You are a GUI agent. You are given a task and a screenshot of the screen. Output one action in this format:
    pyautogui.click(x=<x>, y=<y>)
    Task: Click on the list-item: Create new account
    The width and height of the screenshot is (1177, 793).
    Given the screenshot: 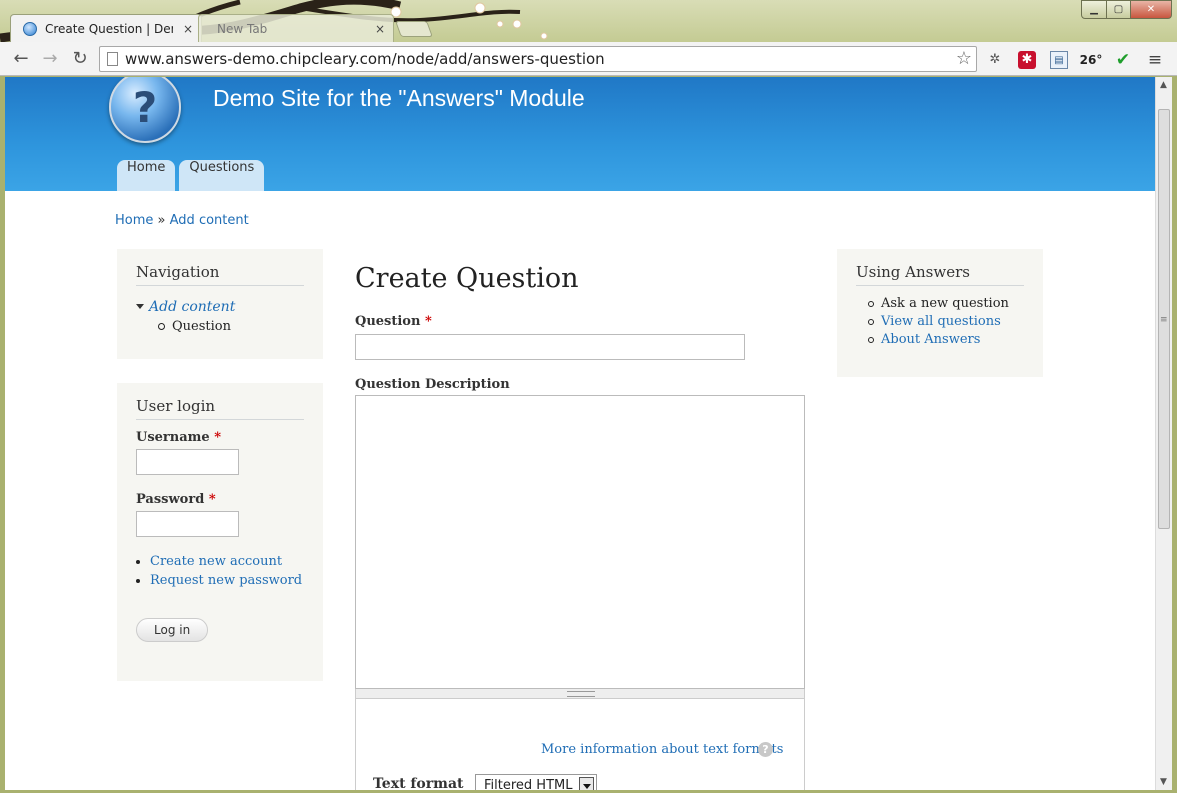 What is the action you would take?
    pyautogui.click(x=227, y=561)
    